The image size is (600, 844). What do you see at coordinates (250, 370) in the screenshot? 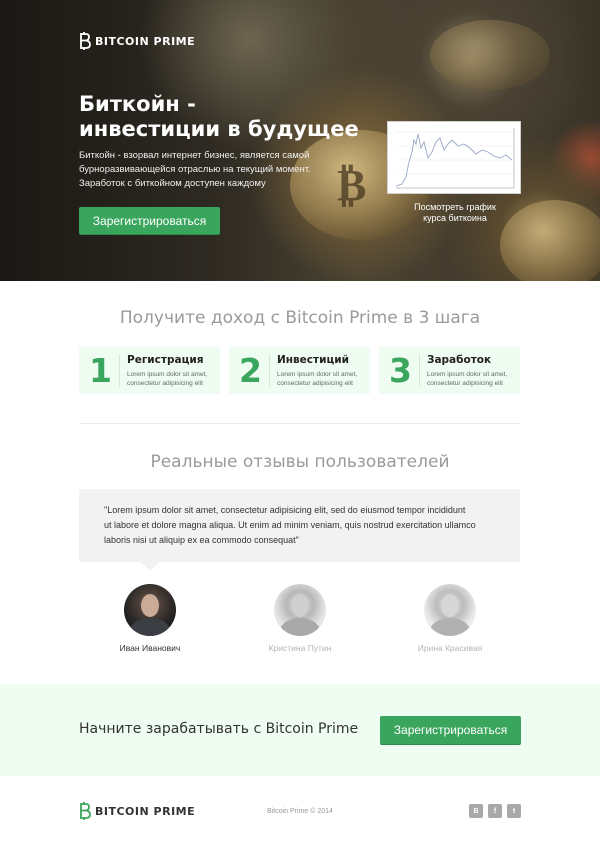
I see `step-number: 2` at bounding box center [250, 370].